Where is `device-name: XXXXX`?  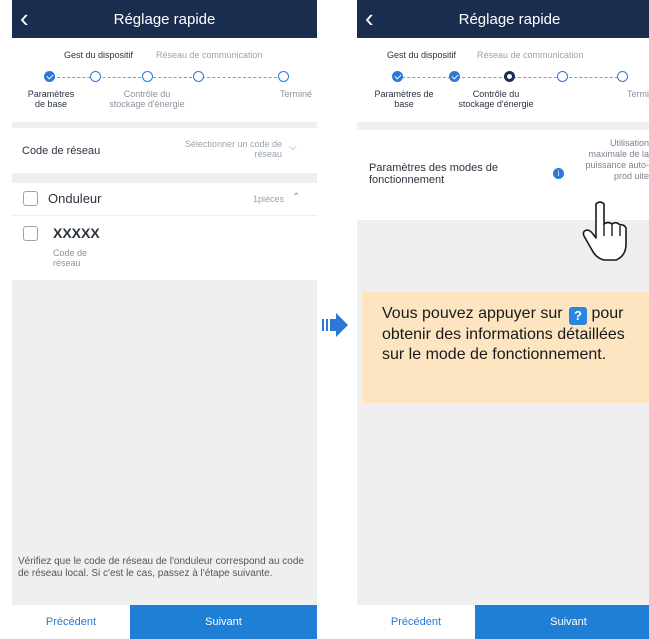 device-name: XXXXX is located at coordinates (76, 233).